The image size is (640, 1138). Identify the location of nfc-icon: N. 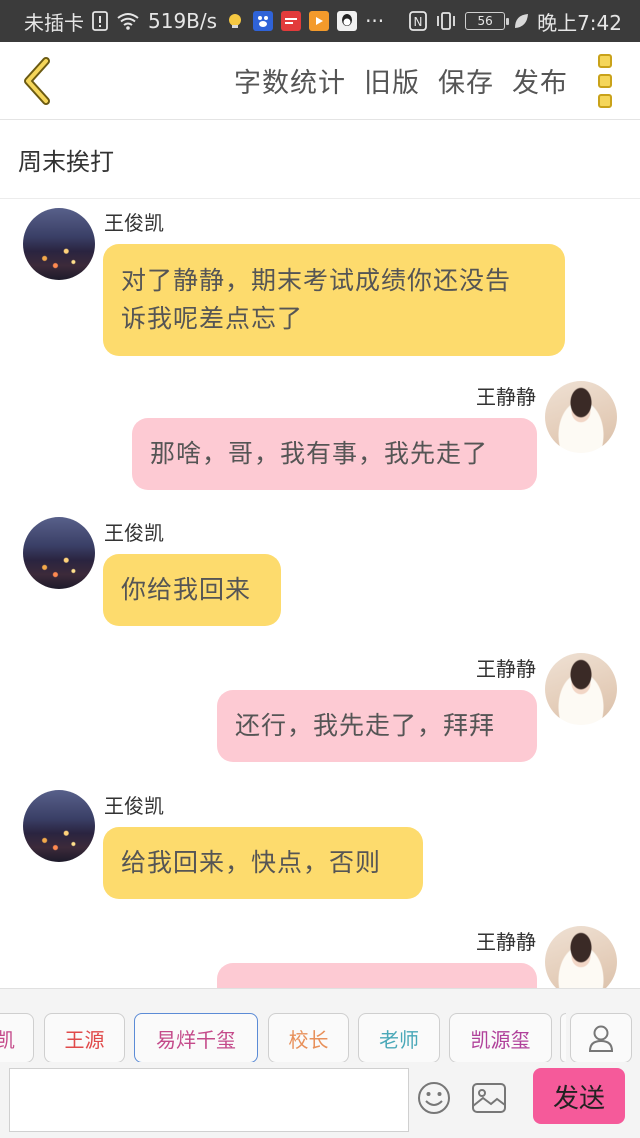
(418, 21).